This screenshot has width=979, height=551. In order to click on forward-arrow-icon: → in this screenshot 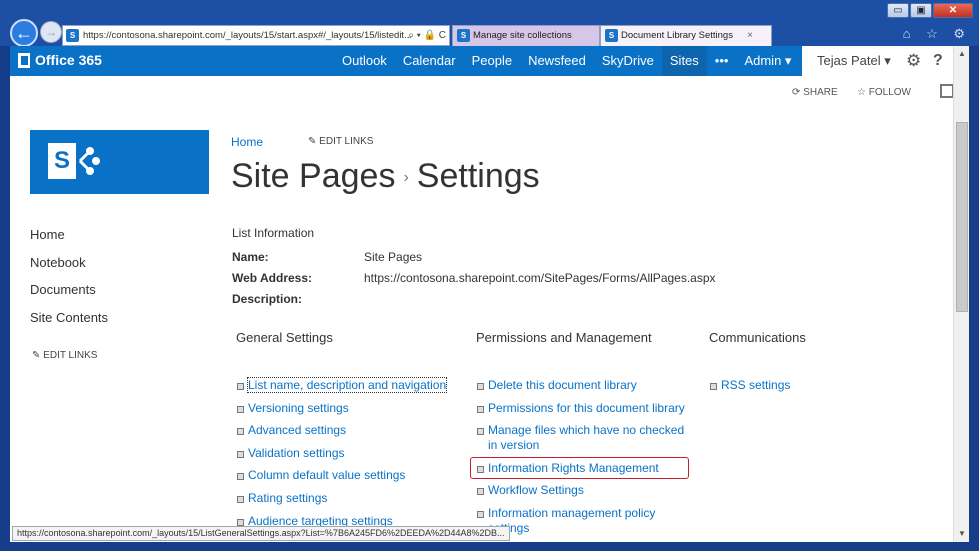, I will do `click(51, 32)`.